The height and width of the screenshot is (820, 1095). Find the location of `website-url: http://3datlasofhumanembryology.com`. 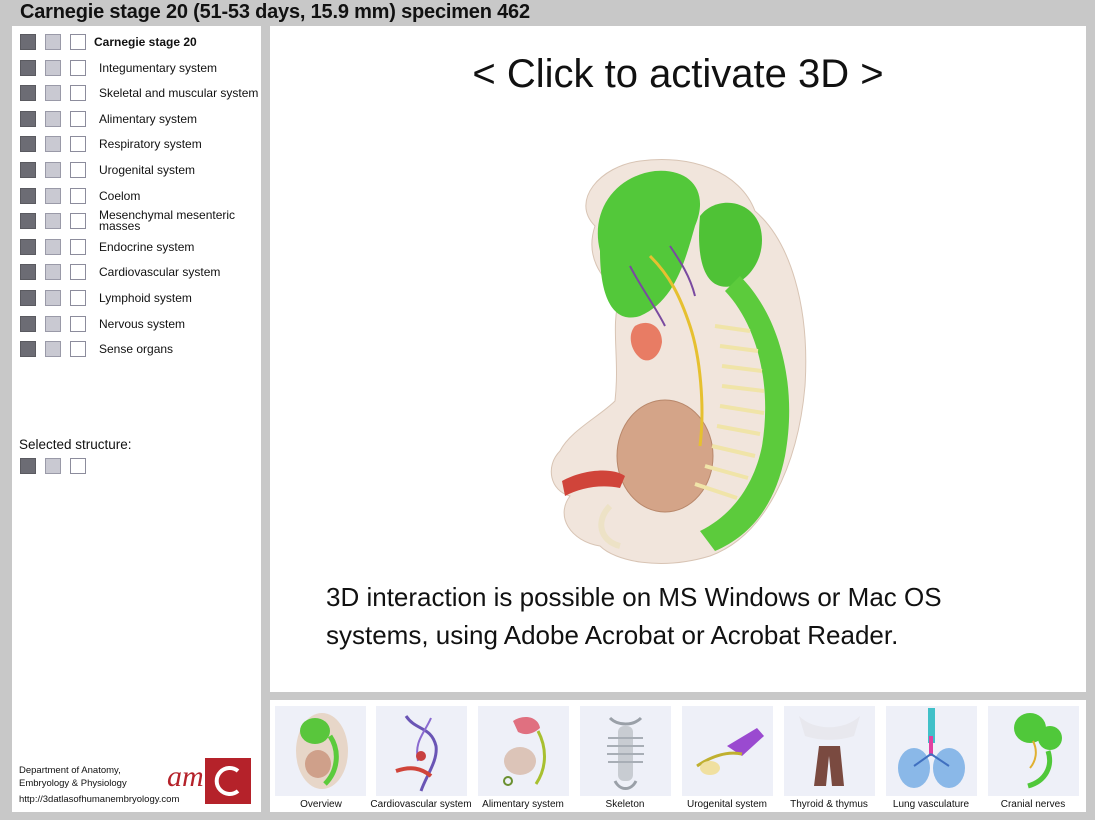

website-url: http://3datlasofhumanembryology.com is located at coordinates (99, 799).